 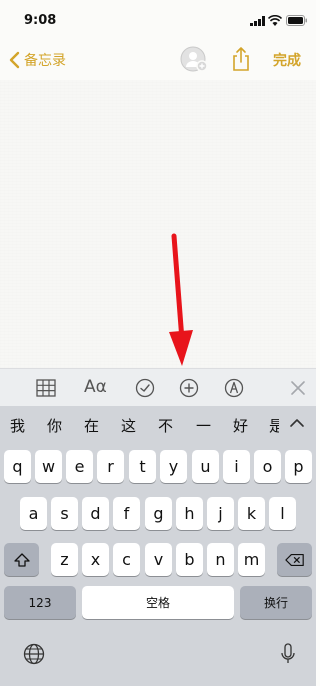 I want to click on chevron-left-icon, so click(x=14, y=60).